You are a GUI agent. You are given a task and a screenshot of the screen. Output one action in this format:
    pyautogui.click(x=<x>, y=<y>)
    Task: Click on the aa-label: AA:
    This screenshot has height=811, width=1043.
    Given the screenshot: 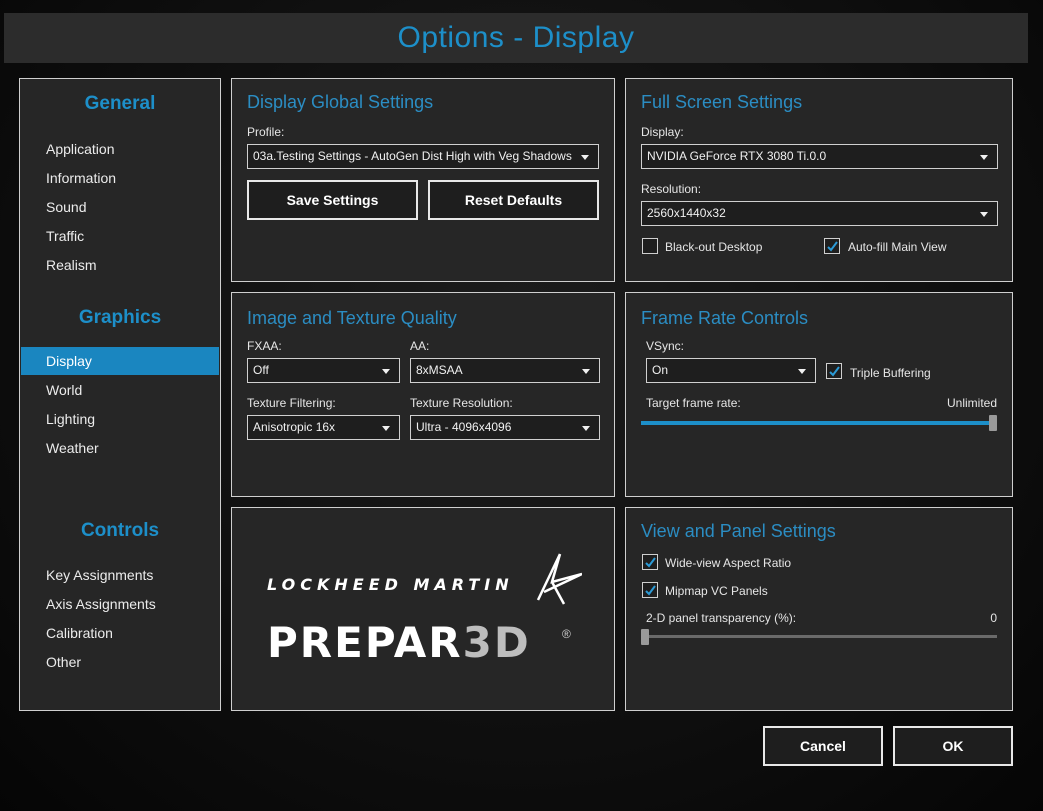 What is the action you would take?
    pyautogui.click(x=420, y=346)
    